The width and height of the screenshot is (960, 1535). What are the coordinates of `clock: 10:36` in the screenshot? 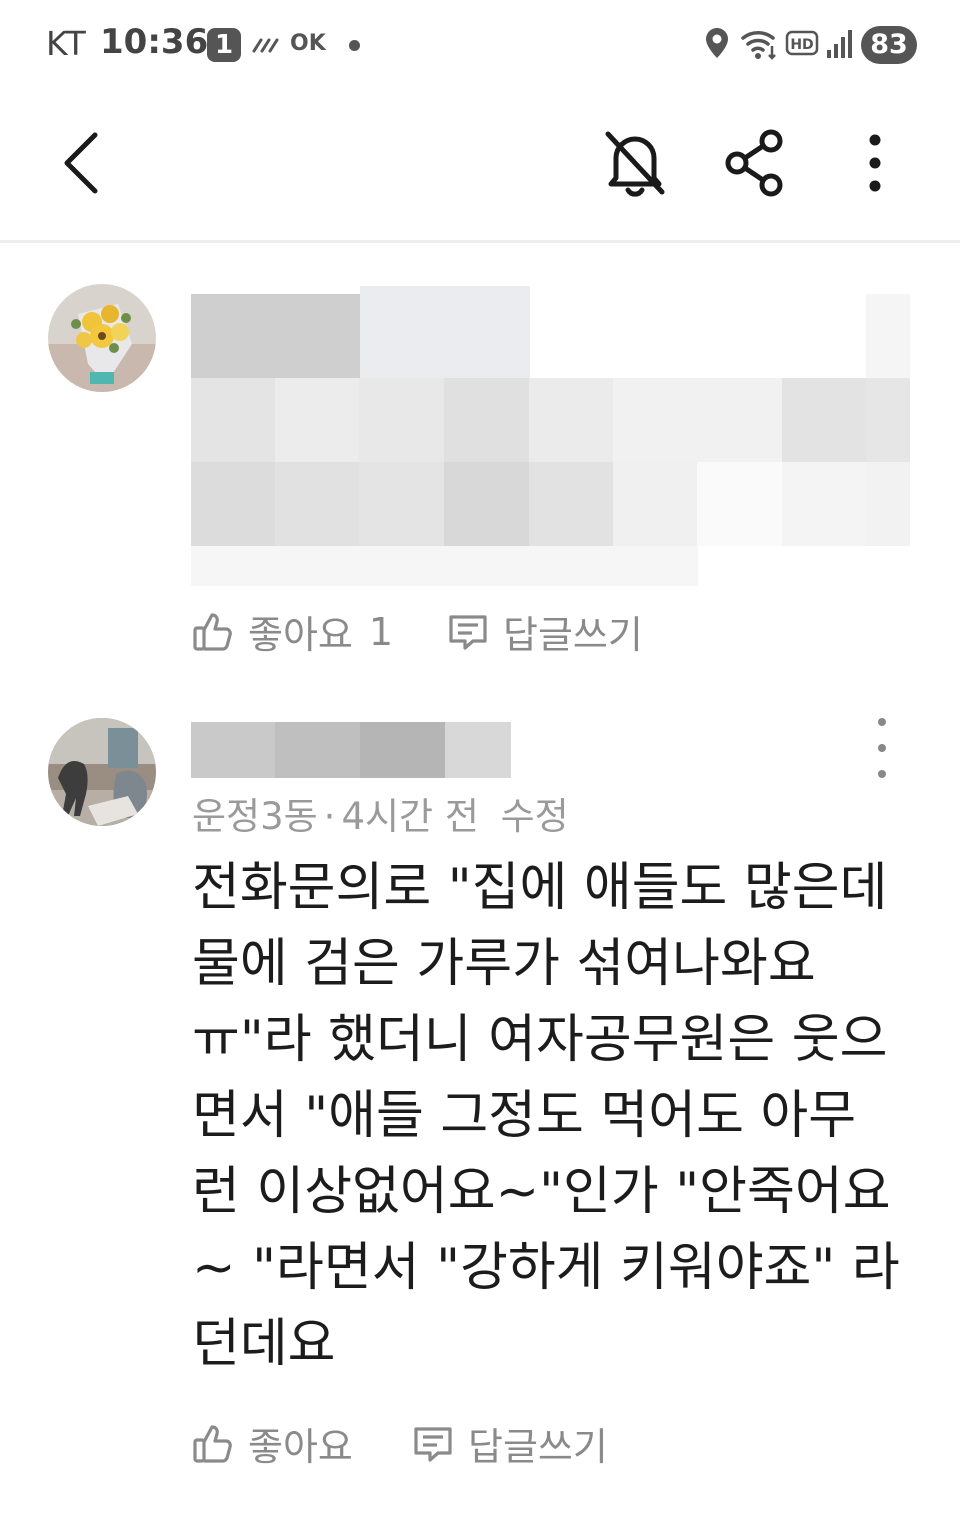 It's located at (154, 42).